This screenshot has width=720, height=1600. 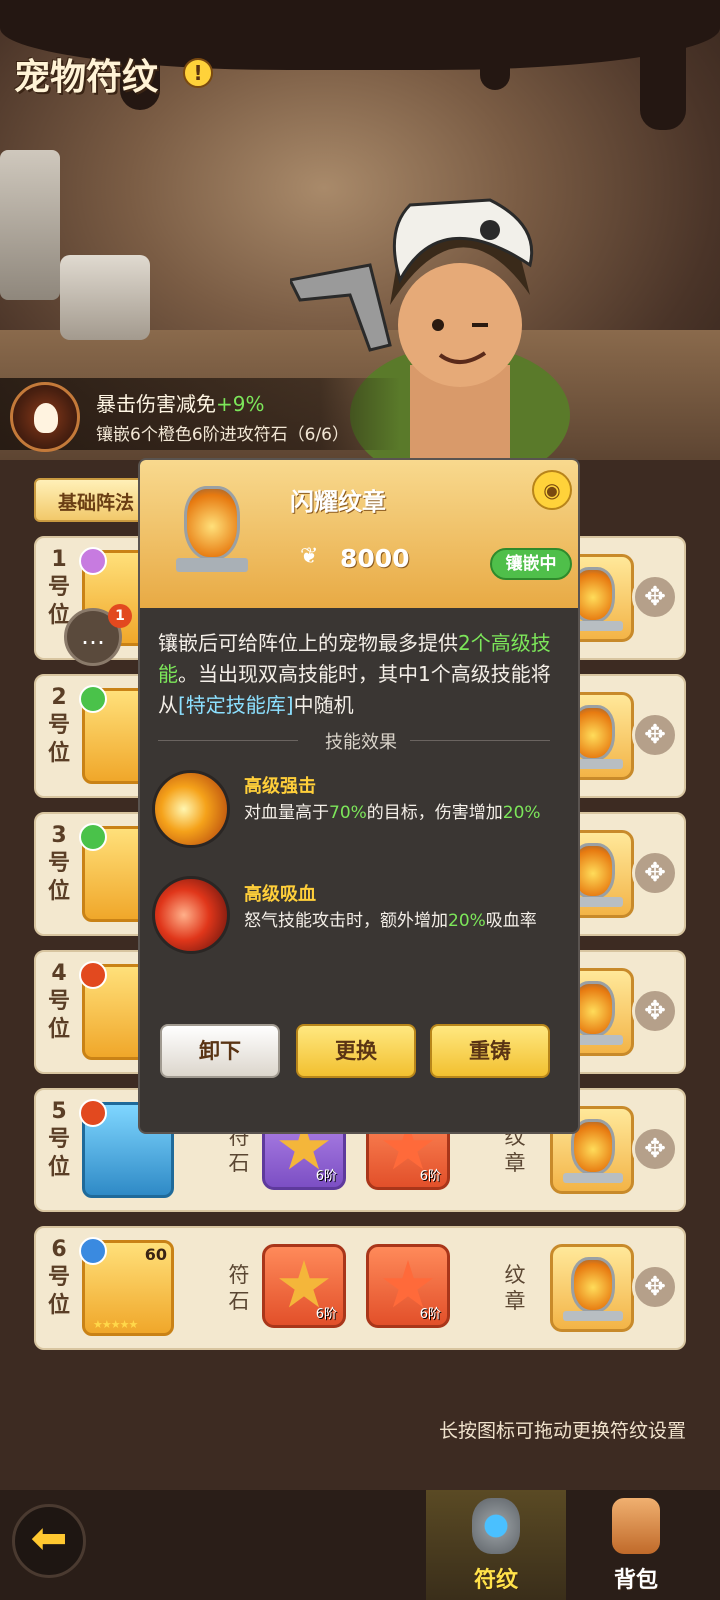 I want to click on status-badge: 镶嵌中, so click(x=531, y=564).